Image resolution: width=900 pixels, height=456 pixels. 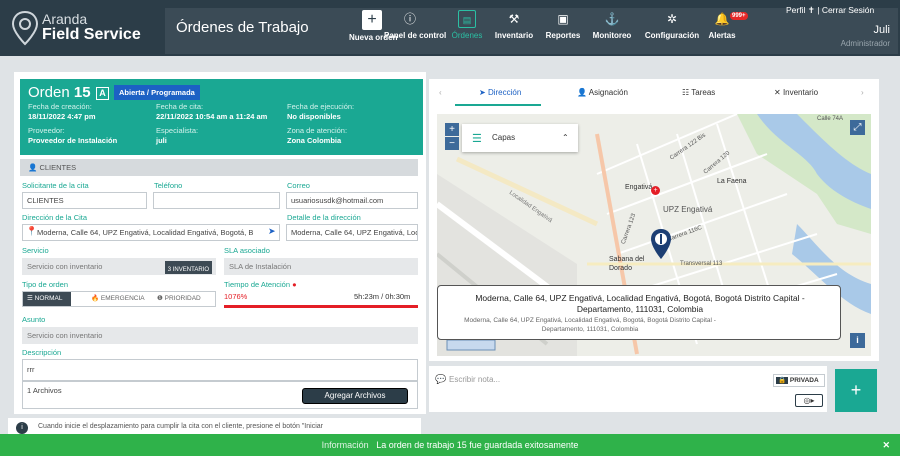 I want to click on tab-inventario: ✕ Inventario, so click(x=796, y=92).